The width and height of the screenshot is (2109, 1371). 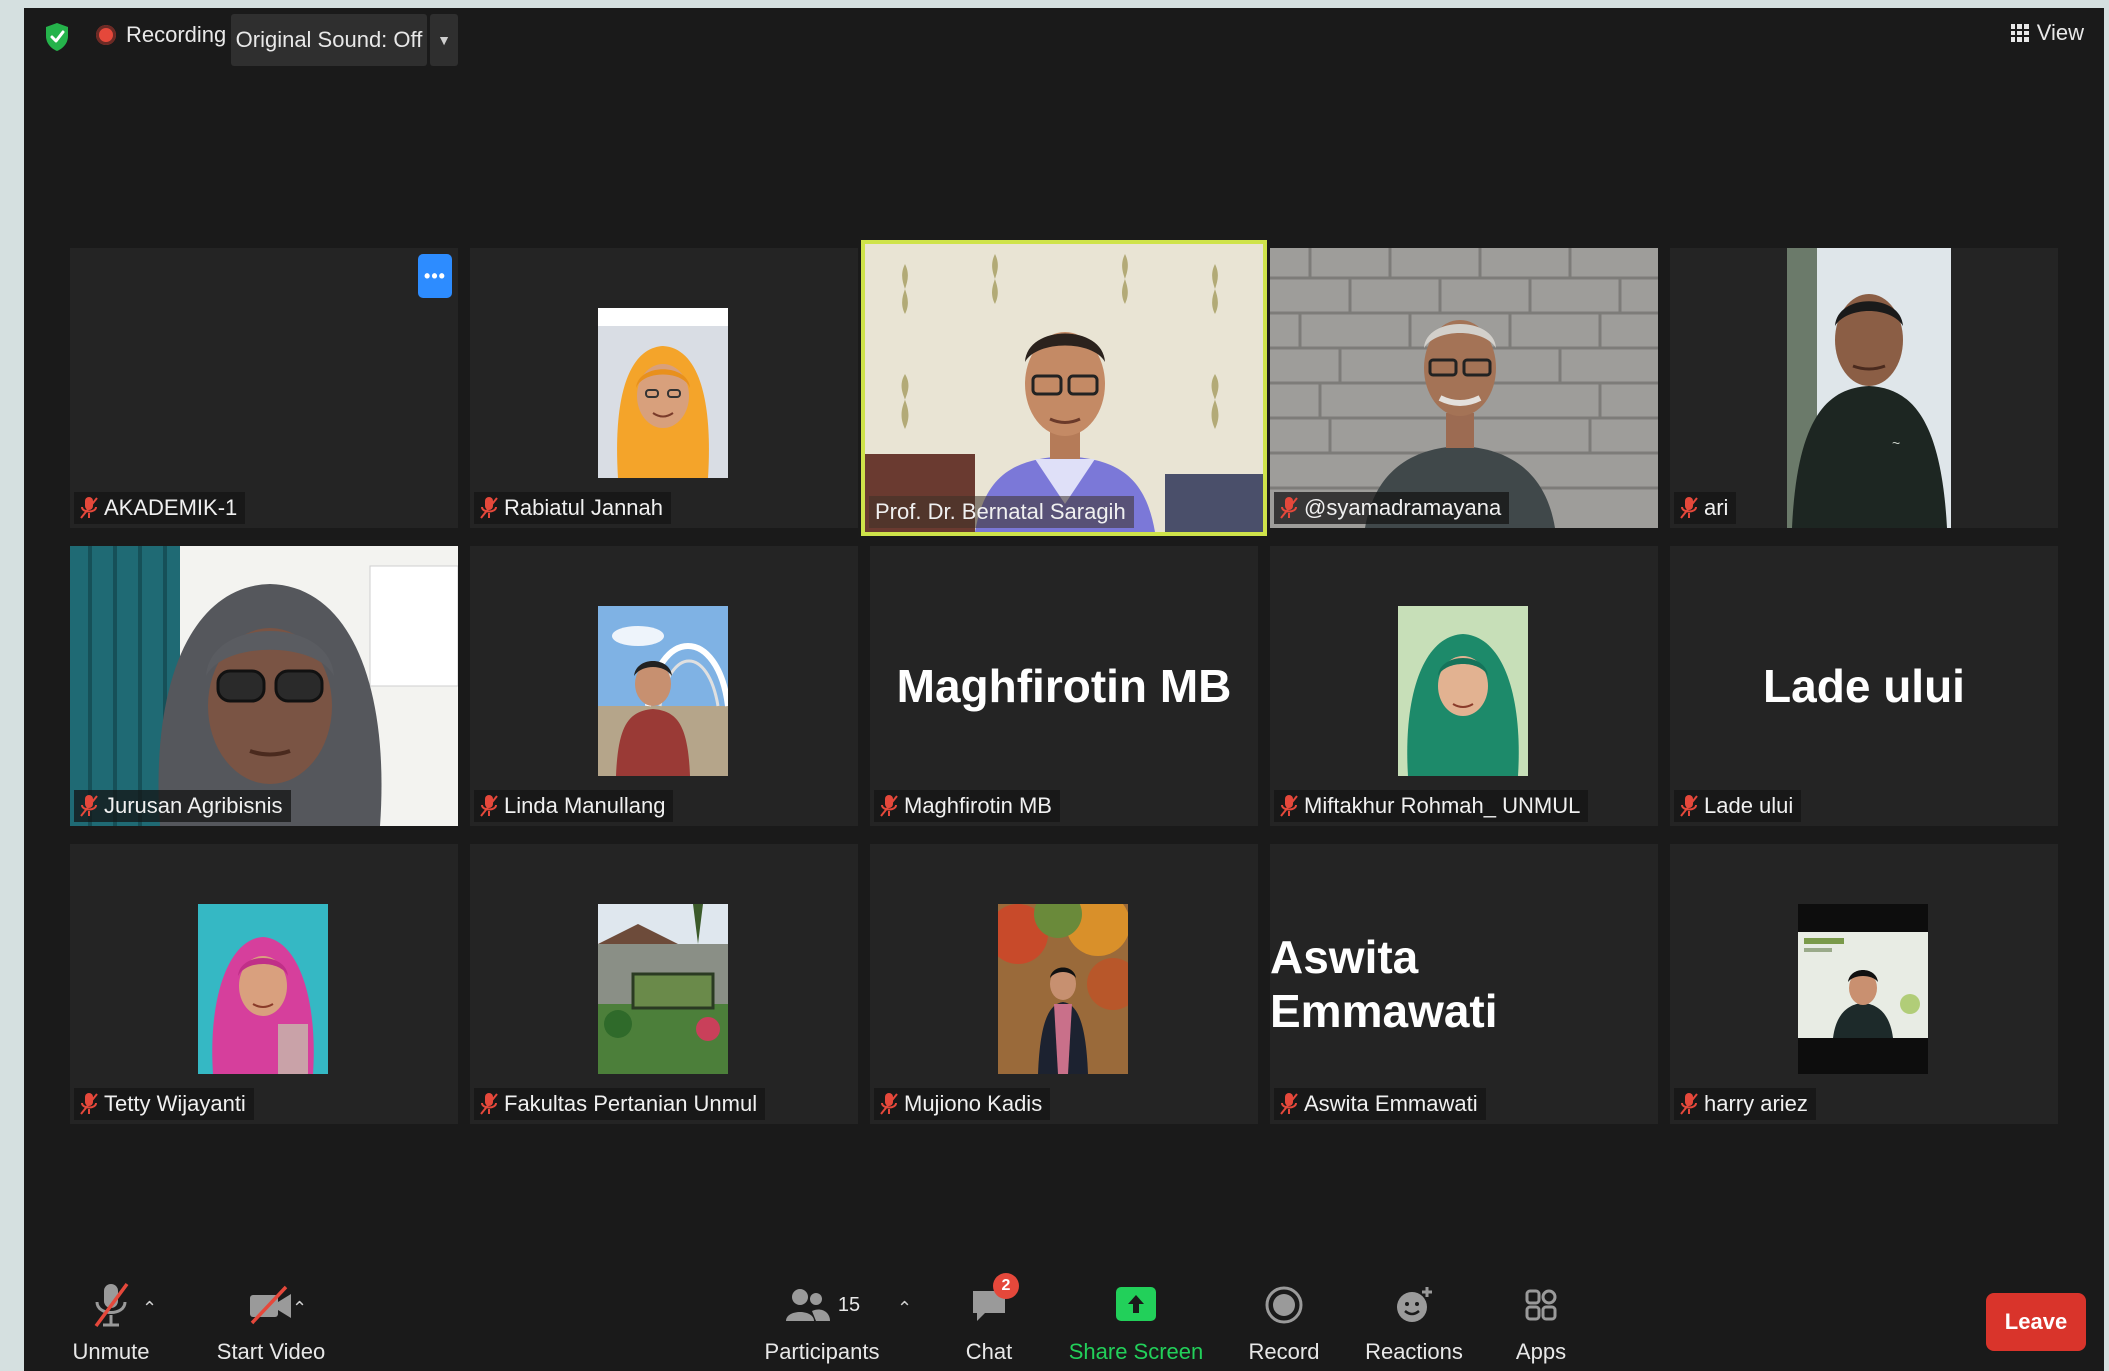 I want to click on recording-label: Recording, so click(x=176, y=34).